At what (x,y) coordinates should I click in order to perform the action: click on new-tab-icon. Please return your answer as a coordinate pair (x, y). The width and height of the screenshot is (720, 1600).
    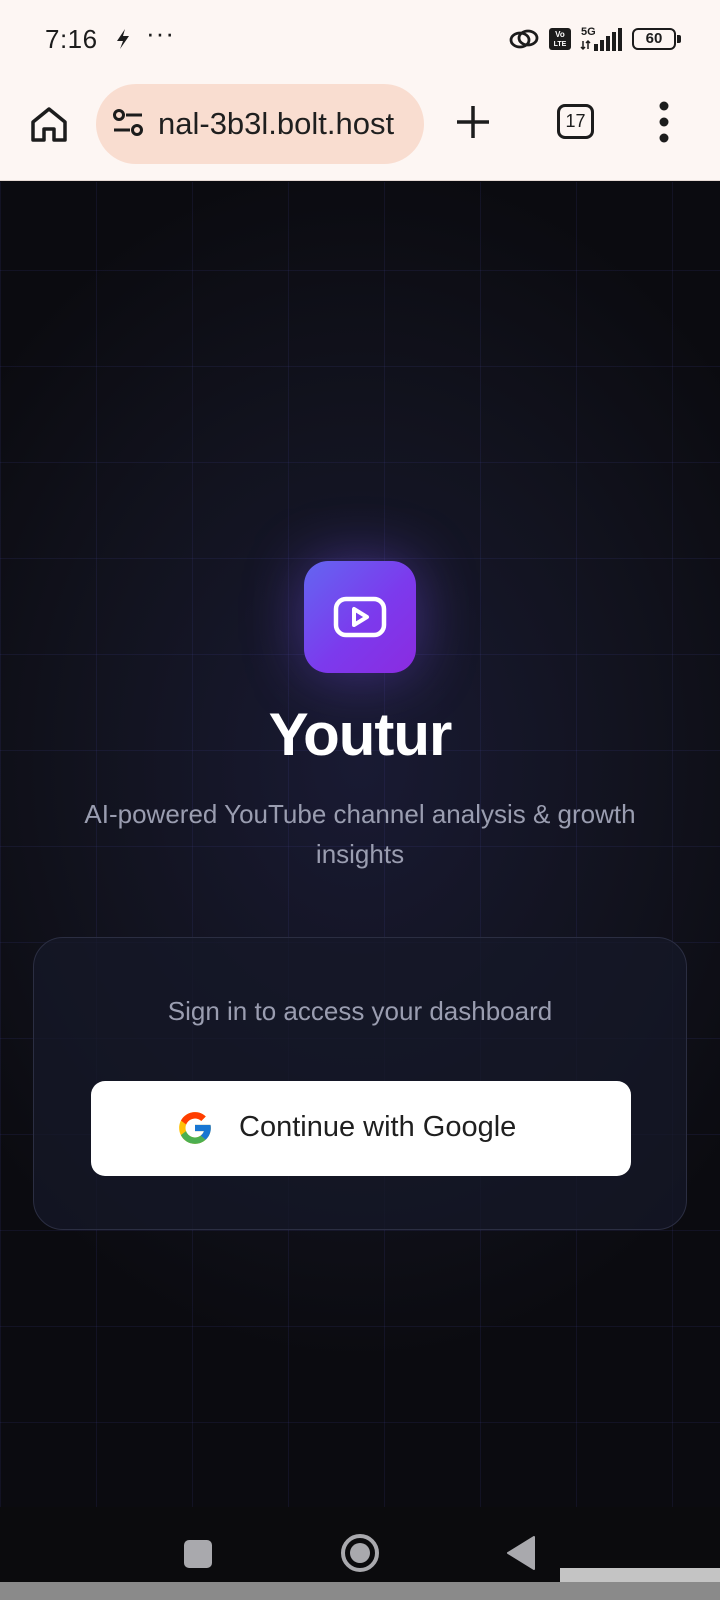
    Looking at the image, I should click on (473, 122).